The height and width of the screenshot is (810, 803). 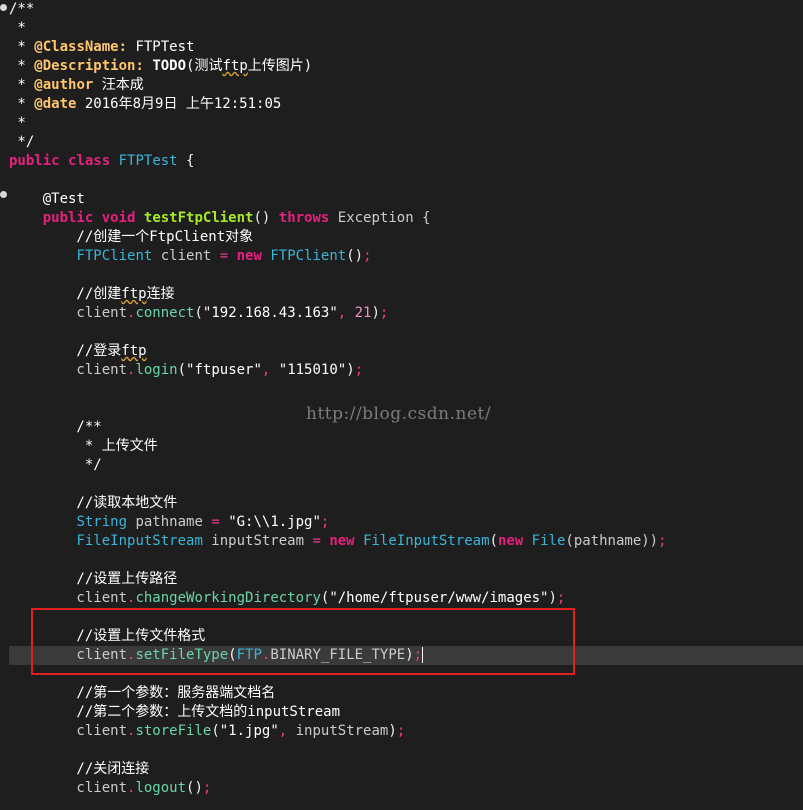 What do you see at coordinates (406, 769) in the screenshot?
I see `code-line: //关闭连接` at bounding box center [406, 769].